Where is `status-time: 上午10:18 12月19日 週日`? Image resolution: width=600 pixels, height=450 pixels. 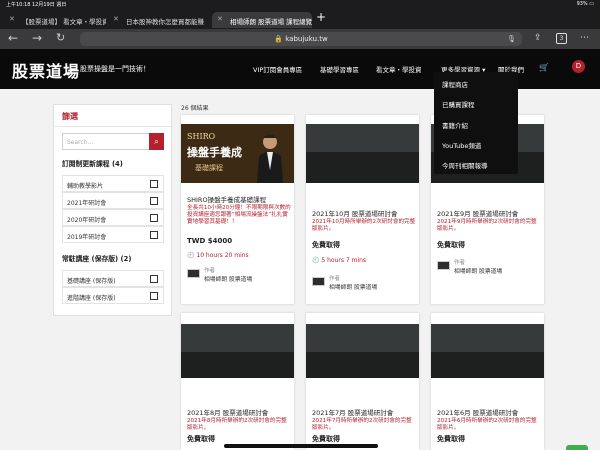
status-time: 上午10:18 12月19日 週日 is located at coordinates (36, 5).